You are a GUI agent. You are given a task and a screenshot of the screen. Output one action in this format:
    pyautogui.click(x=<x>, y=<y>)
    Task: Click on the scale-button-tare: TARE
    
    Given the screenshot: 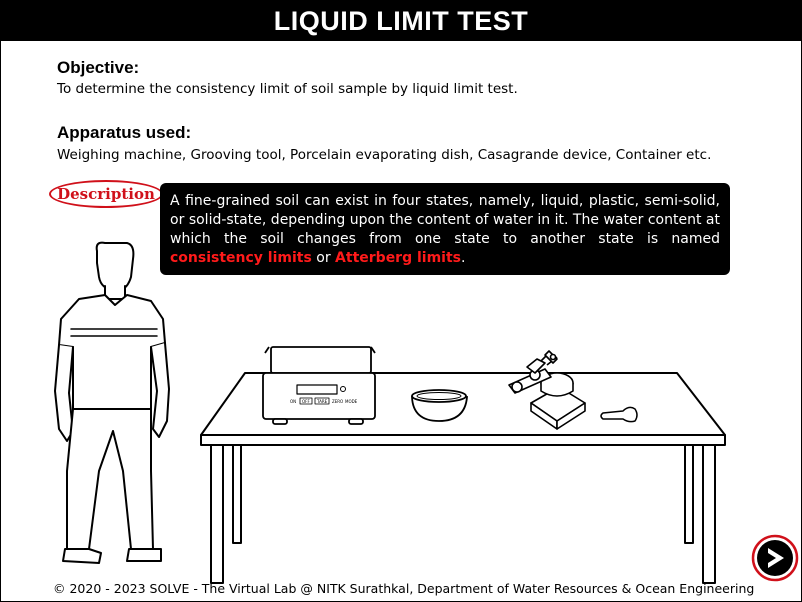 What is the action you would take?
    pyautogui.click(x=322, y=401)
    